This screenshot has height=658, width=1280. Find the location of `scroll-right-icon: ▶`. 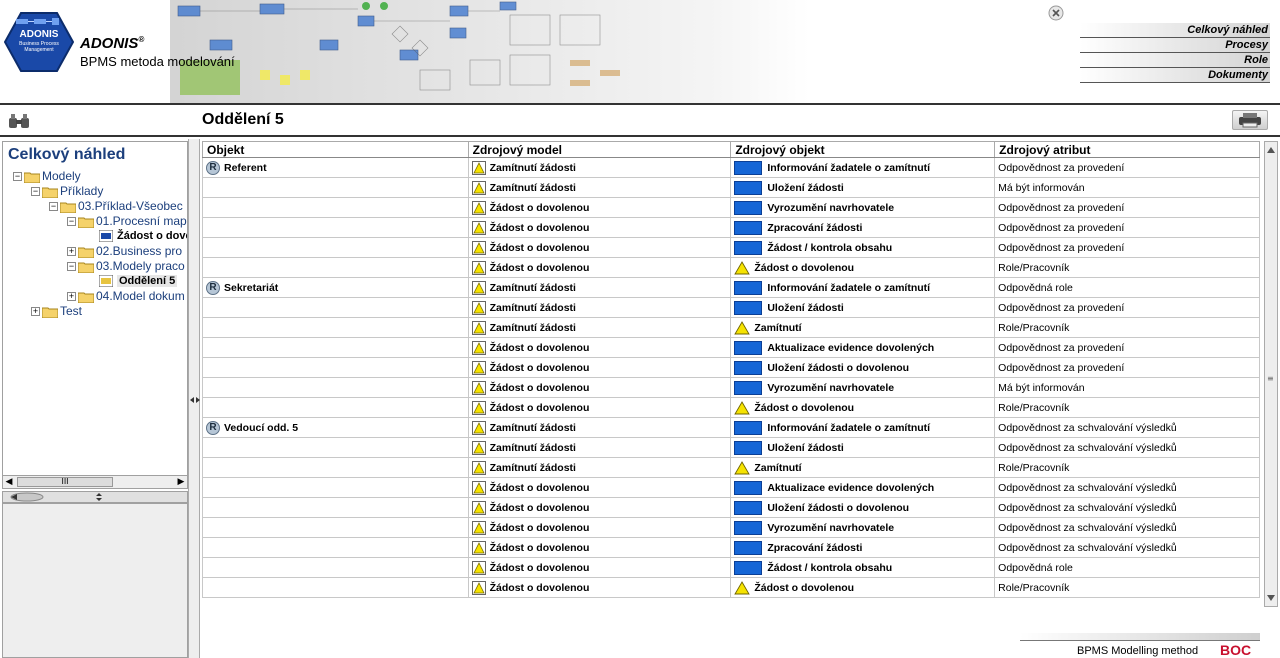

scroll-right-icon: ▶ is located at coordinates (181, 482).